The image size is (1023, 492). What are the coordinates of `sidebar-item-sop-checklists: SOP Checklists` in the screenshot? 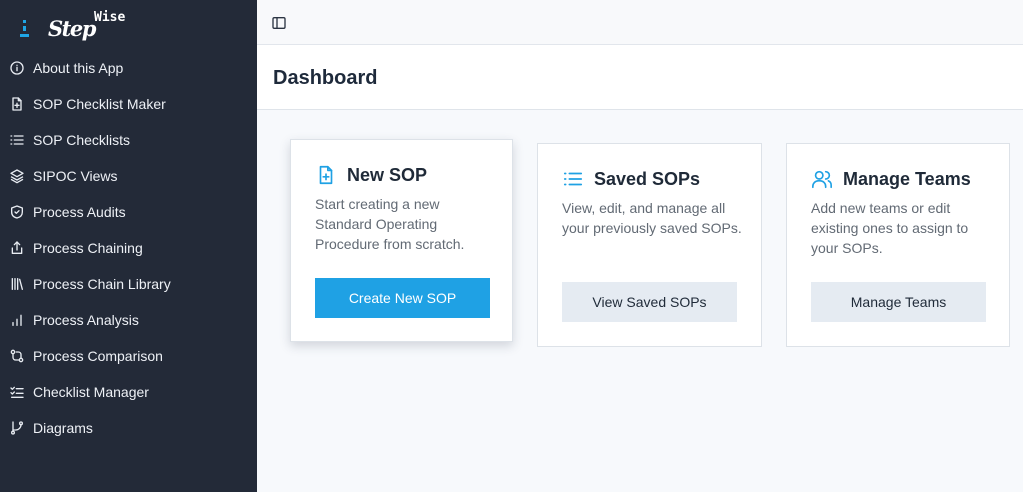 It's located at (128, 140).